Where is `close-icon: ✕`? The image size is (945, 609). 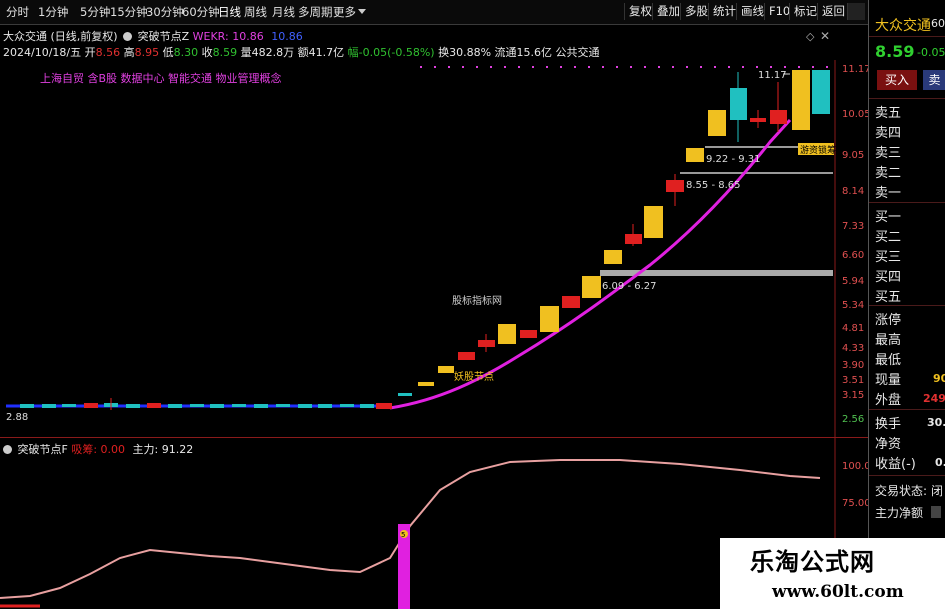 close-icon: ✕ is located at coordinates (825, 36).